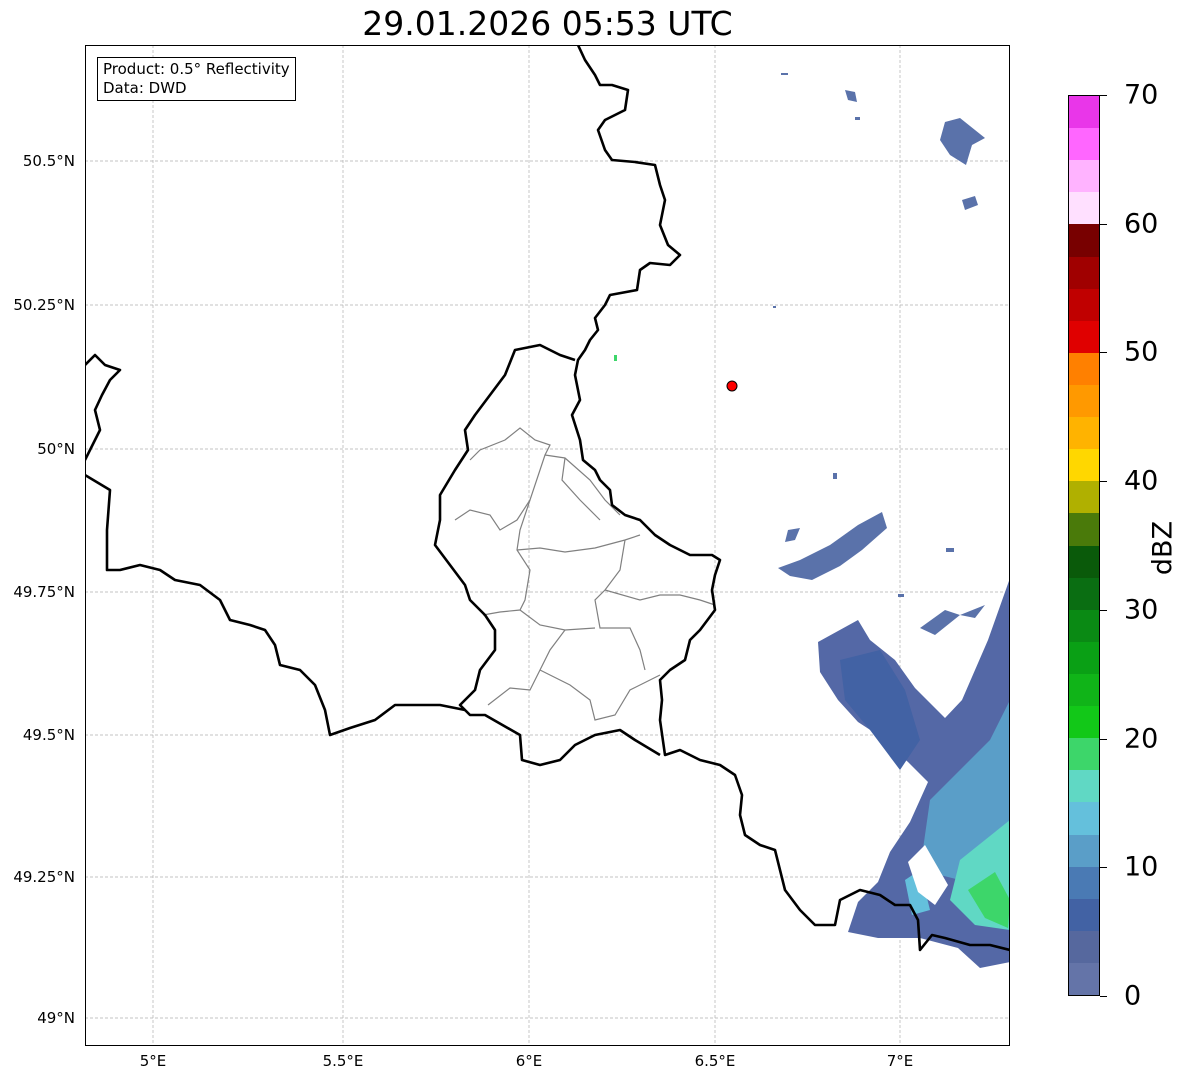 This screenshot has height=1081, width=1202. Describe the element at coordinates (585, 574) in the screenshot. I see `region-borders` at that location.